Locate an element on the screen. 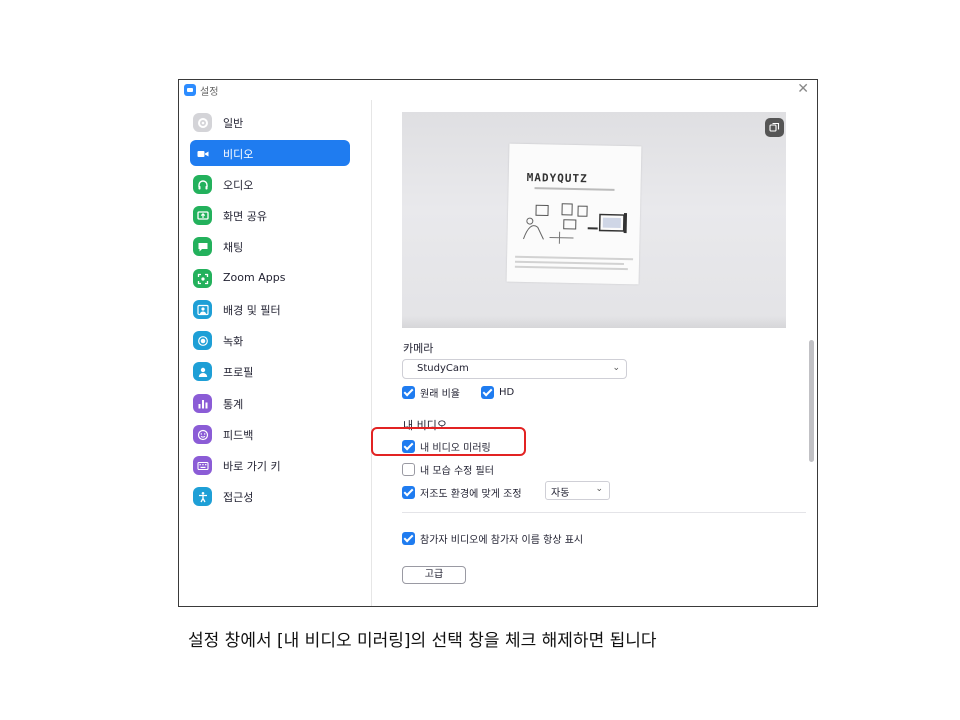 The image size is (960, 720). sidebar-item-background-filters: 배경 및 필터 is located at coordinates (270, 309).